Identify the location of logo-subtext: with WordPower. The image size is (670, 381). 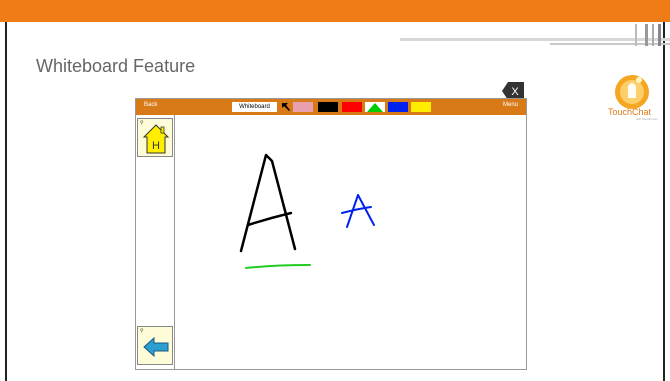
(647, 119).